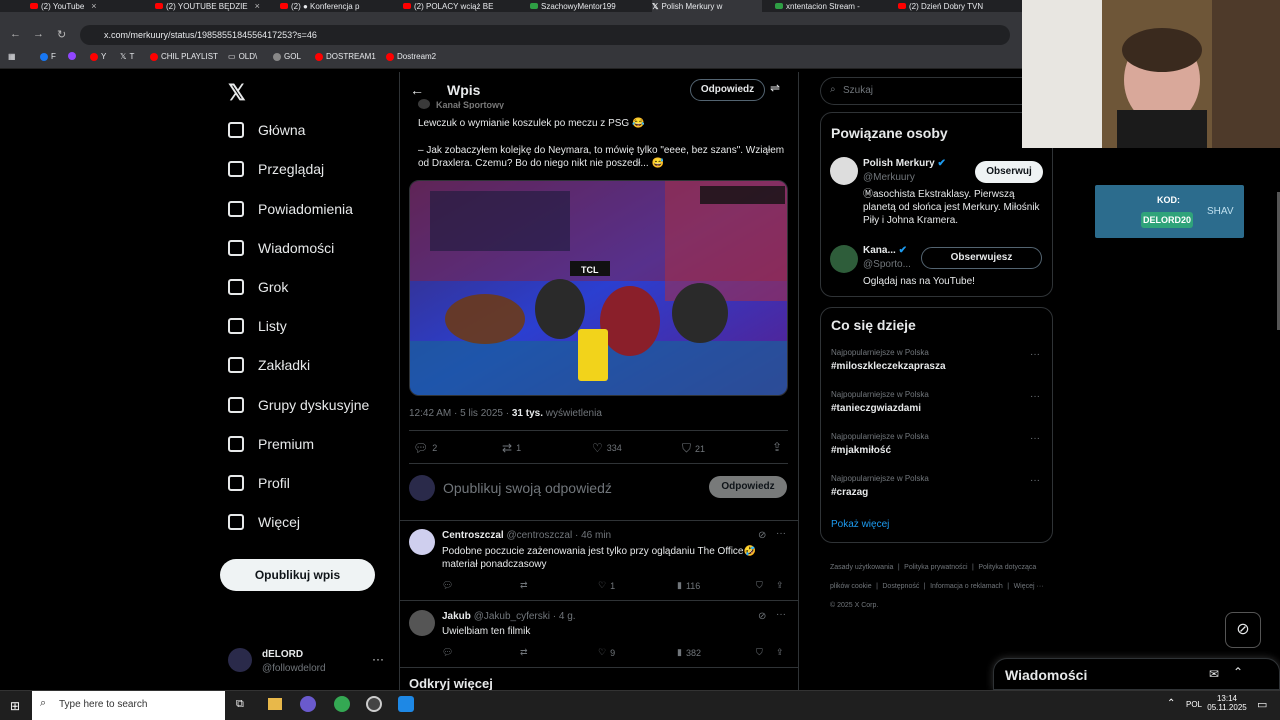 This screenshot has width=1280, height=720. What do you see at coordinates (297, 575) in the screenshot?
I see `post-button: Opublikuj wpis` at bounding box center [297, 575].